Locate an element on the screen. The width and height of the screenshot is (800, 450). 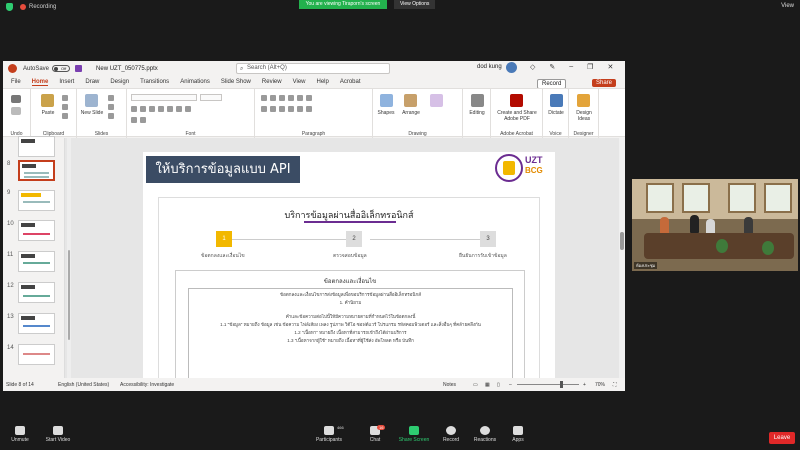
numbering-icon is located at coordinates (273, 98).